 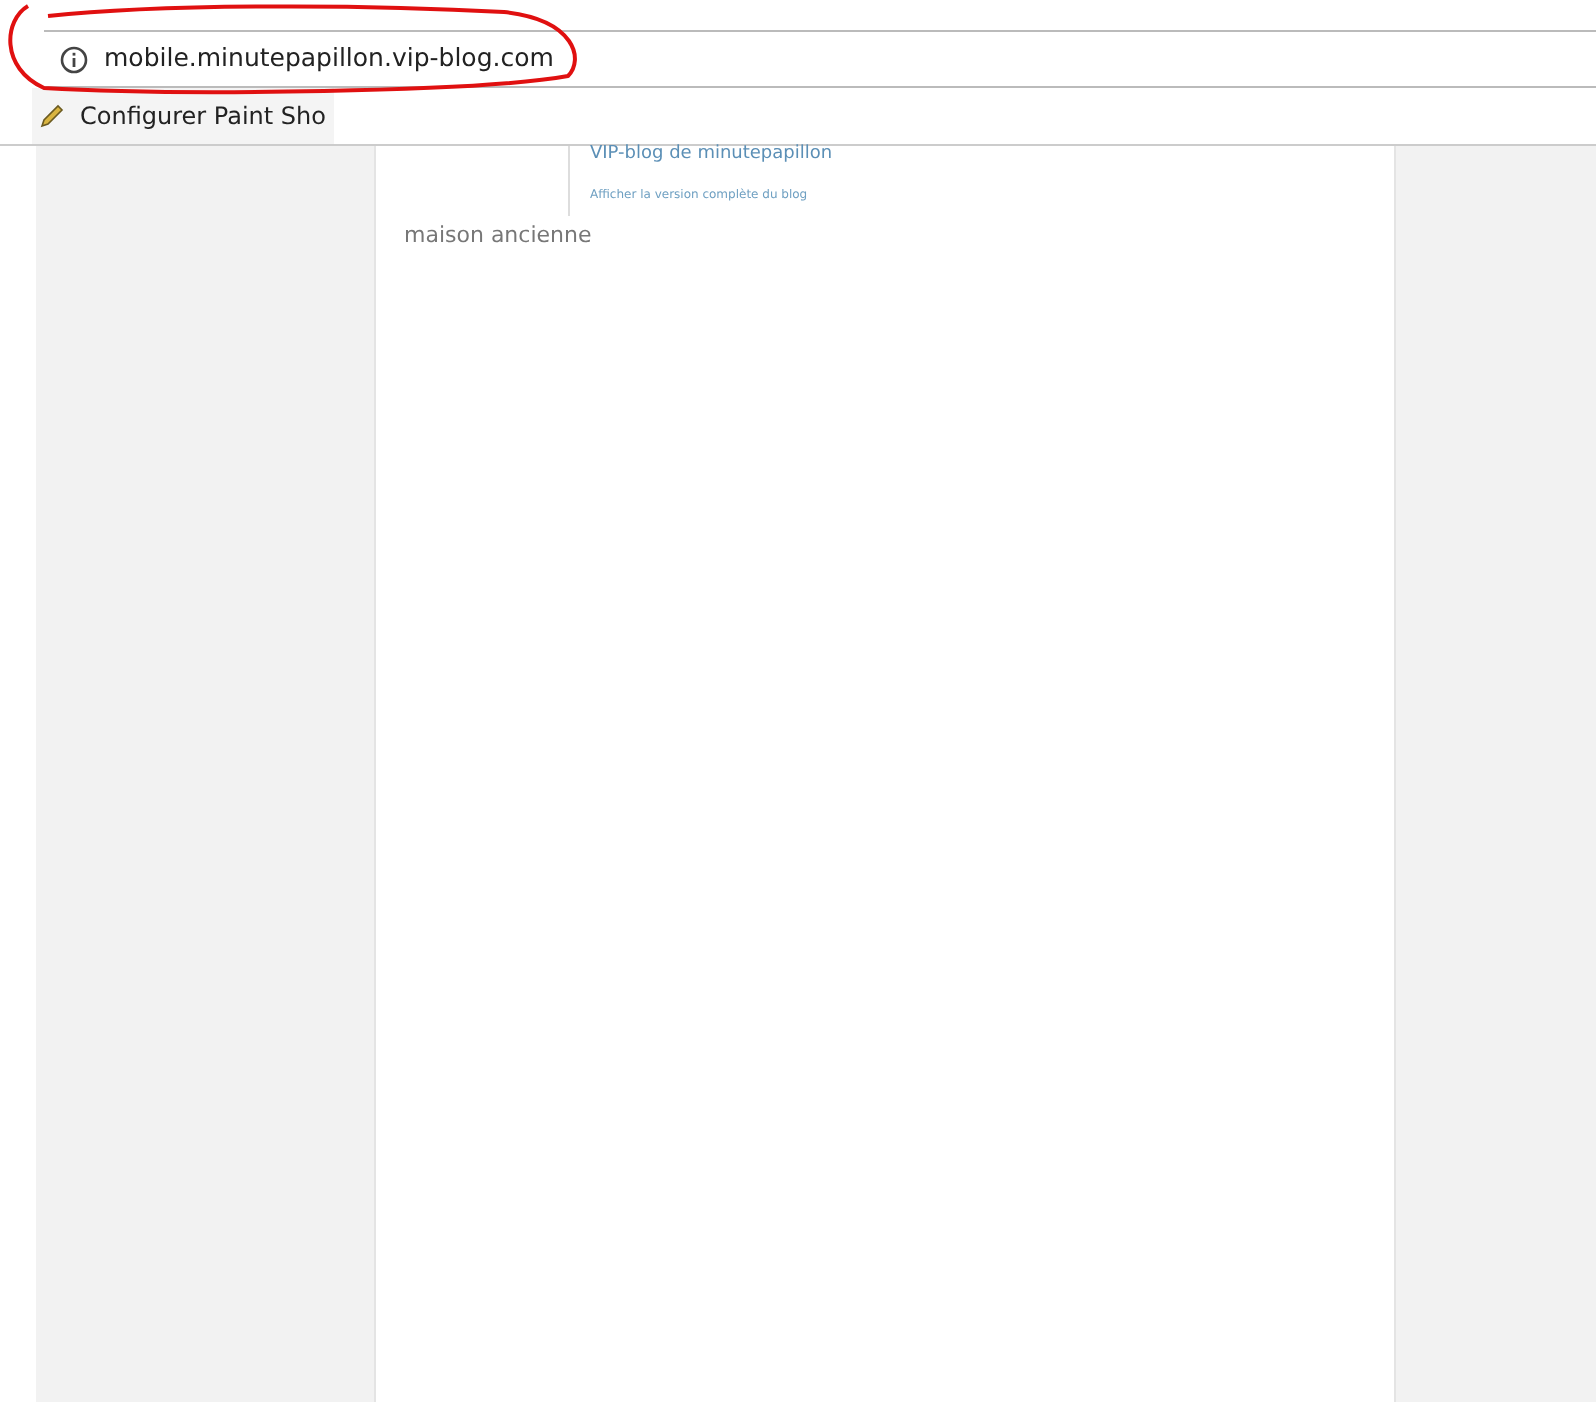 What do you see at coordinates (329, 58) in the screenshot?
I see `url-text: mobile.minutepapillon.vip-blog.com` at bounding box center [329, 58].